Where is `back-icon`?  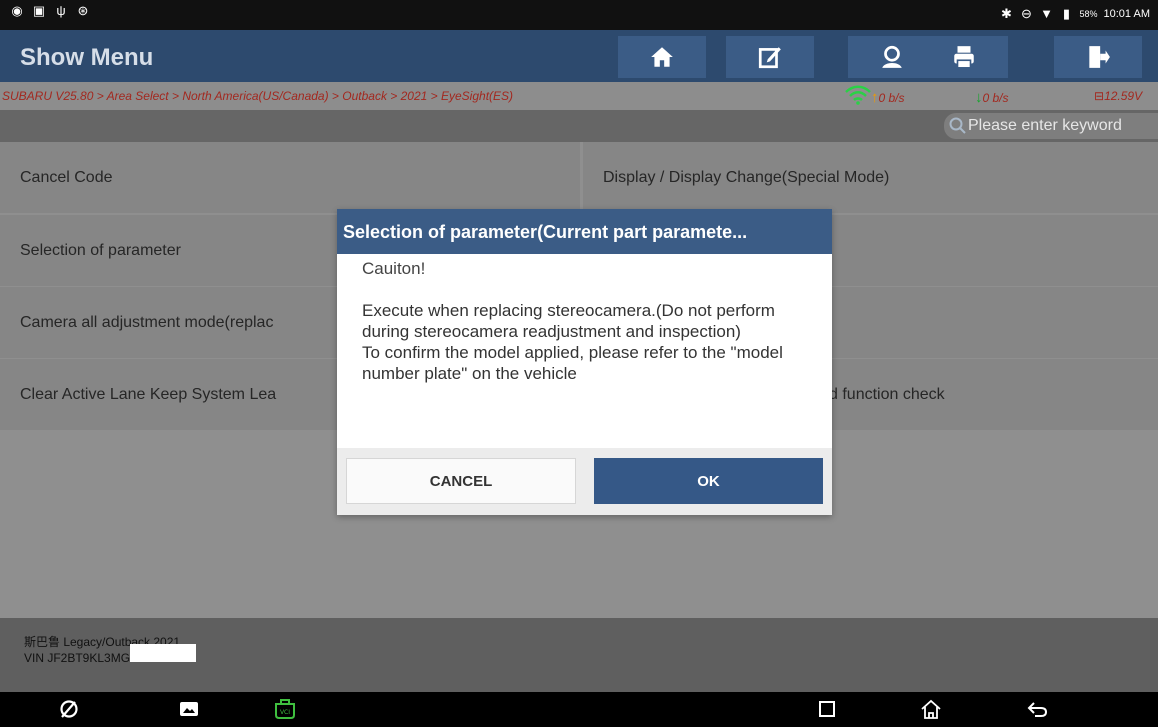
back-icon is located at coordinates (1037, 709).